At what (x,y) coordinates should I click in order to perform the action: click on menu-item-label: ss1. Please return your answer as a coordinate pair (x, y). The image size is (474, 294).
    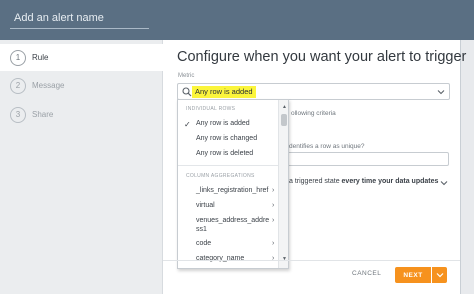
    Looking at the image, I should click on (201, 229).